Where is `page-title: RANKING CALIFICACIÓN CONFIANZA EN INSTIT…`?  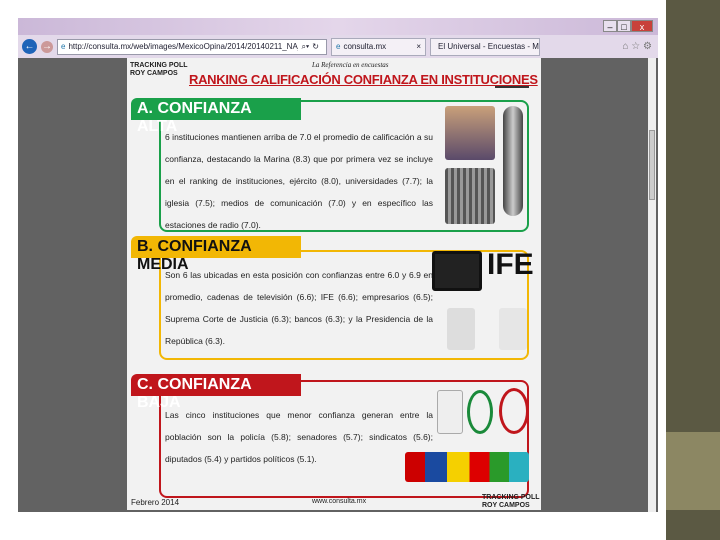
page-title: RANKING CALIFICACIÓN CONFIANZA EN INSTIT… is located at coordinates (363, 79).